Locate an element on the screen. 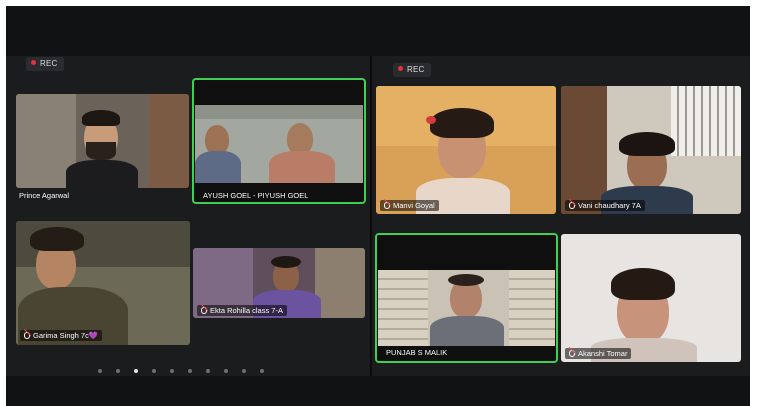  participant-name-tag: Manvi Goyal is located at coordinates (409, 205).